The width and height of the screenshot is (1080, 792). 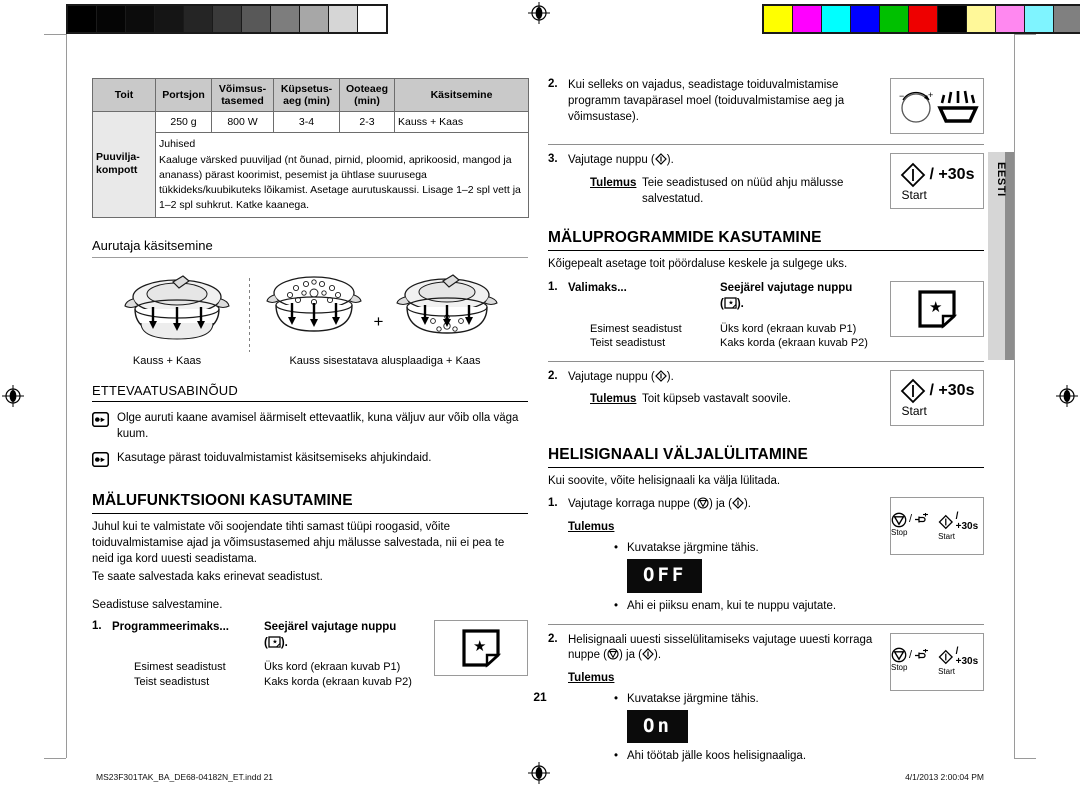 What do you see at coordinates (124, 95) in the screenshot?
I see `col-header-food: Toit` at bounding box center [124, 95].